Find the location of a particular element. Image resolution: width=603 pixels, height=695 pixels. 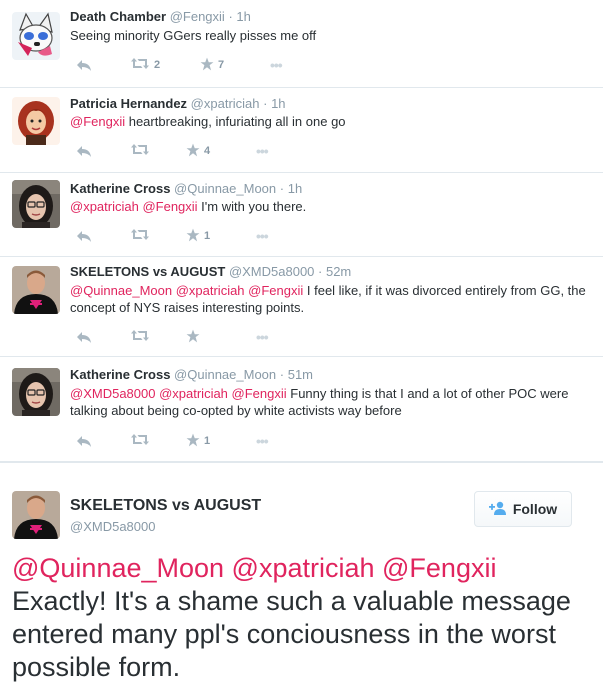

favorite-button: 7 is located at coordinates (212, 65).